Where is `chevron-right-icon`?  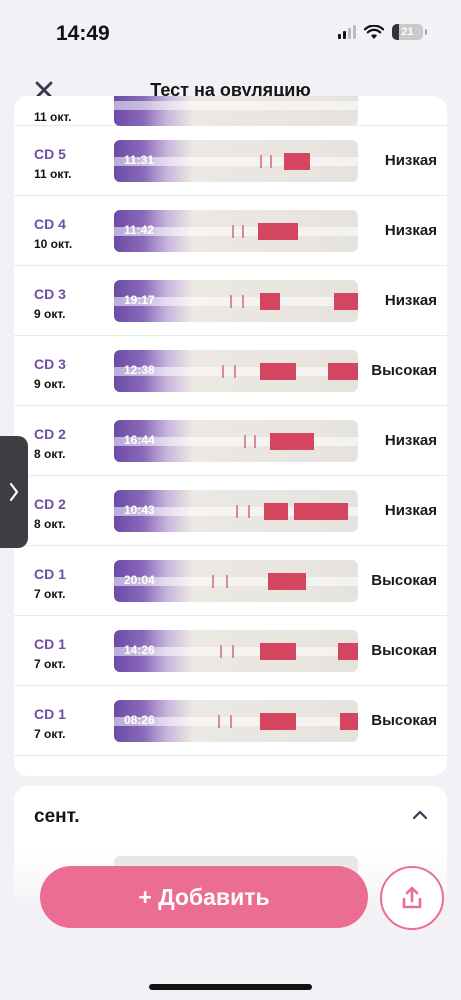 chevron-right-icon is located at coordinates (14, 492).